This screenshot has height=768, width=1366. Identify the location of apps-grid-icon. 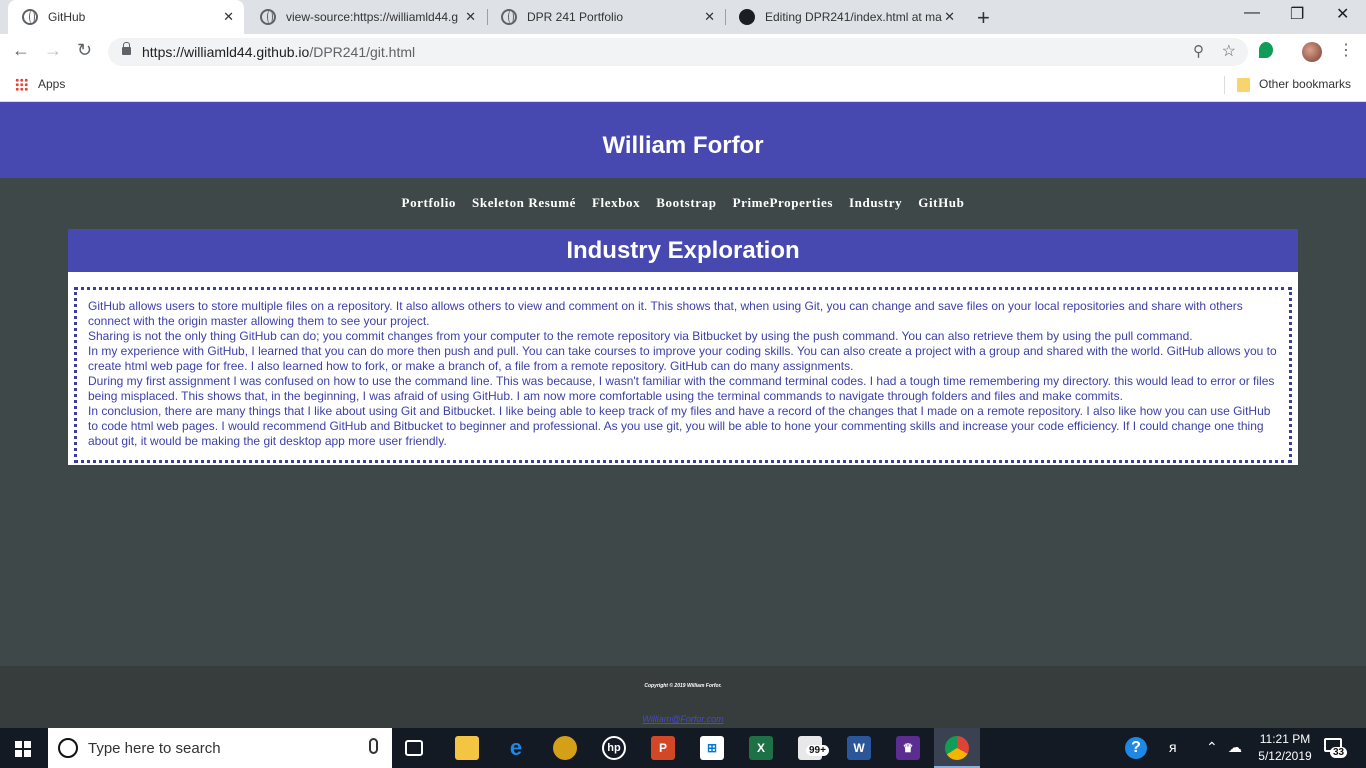
(21, 84).